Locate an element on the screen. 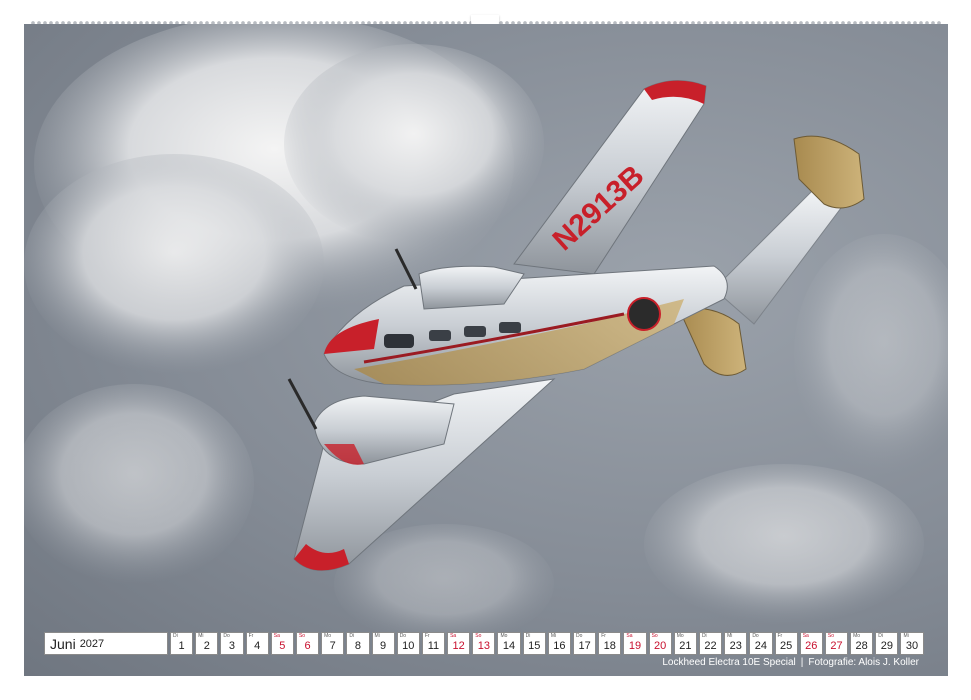  day-cell: Sa 12 is located at coordinates (459, 643).